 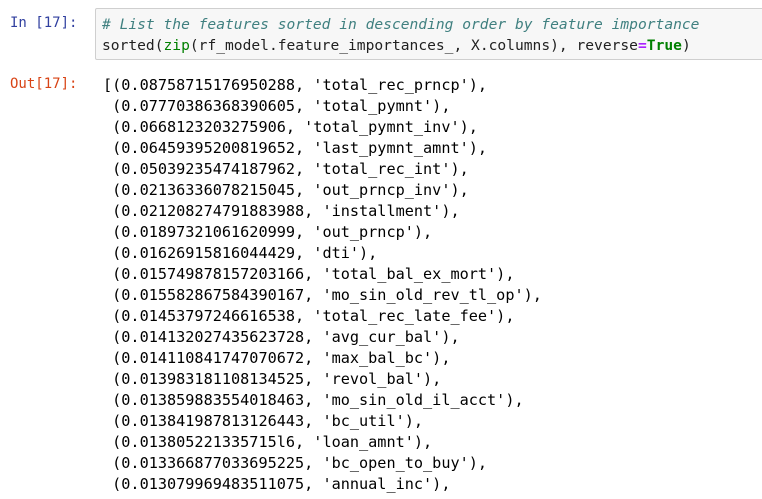 What do you see at coordinates (176, 45) in the screenshot?
I see `code-zip: zip` at bounding box center [176, 45].